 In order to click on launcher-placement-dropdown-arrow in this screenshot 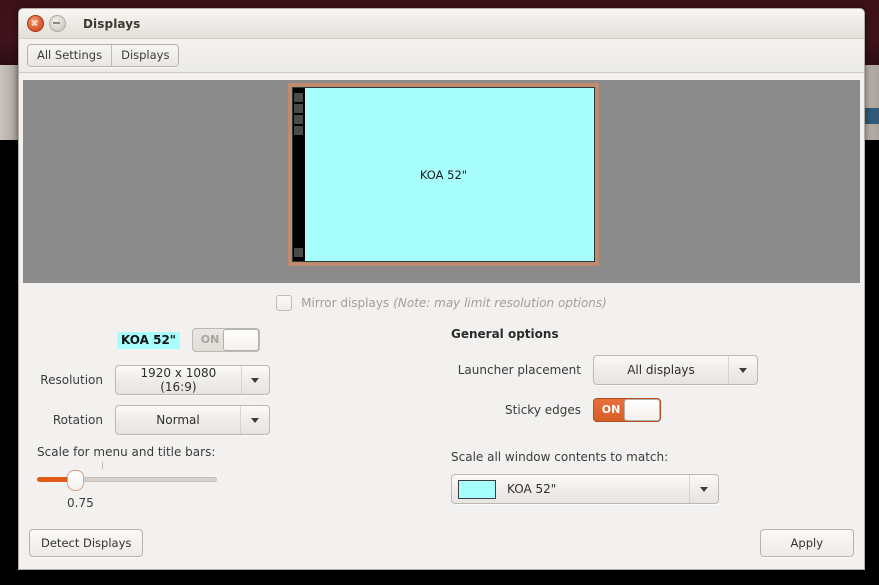, I will do `click(742, 370)`.